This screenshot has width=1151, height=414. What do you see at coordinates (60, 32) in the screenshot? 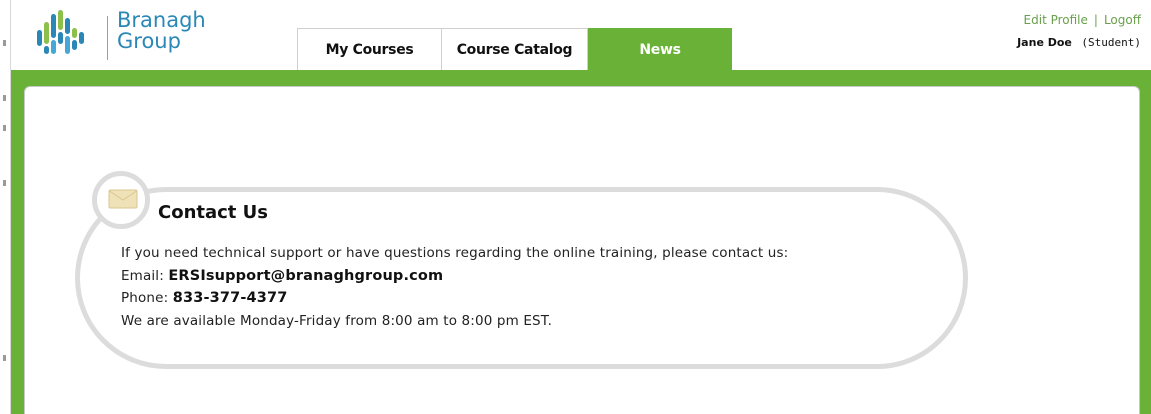
I see `logo-mark-icon` at bounding box center [60, 32].